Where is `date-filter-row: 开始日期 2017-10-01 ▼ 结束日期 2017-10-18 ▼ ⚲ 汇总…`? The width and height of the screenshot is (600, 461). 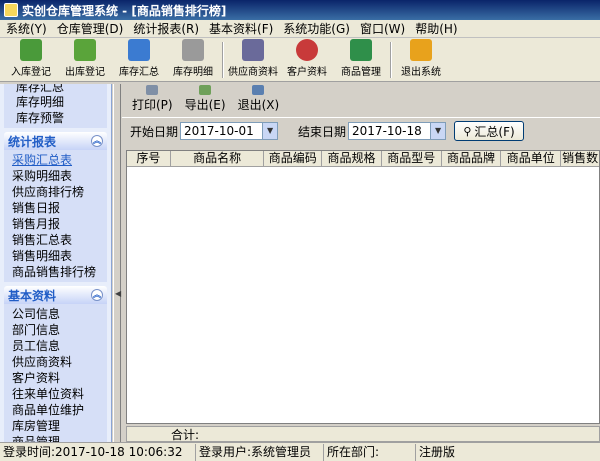 date-filter-row: 开始日期 2017-10-01 ▼ 结束日期 2017-10-18 ▼ ⚲ 汇总… is located at coordinates (361, 131).